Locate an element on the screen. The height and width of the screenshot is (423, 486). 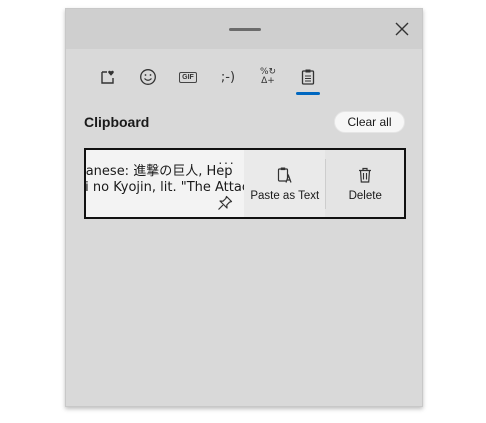
tab-clipboard is located at coordinates (308, 77).